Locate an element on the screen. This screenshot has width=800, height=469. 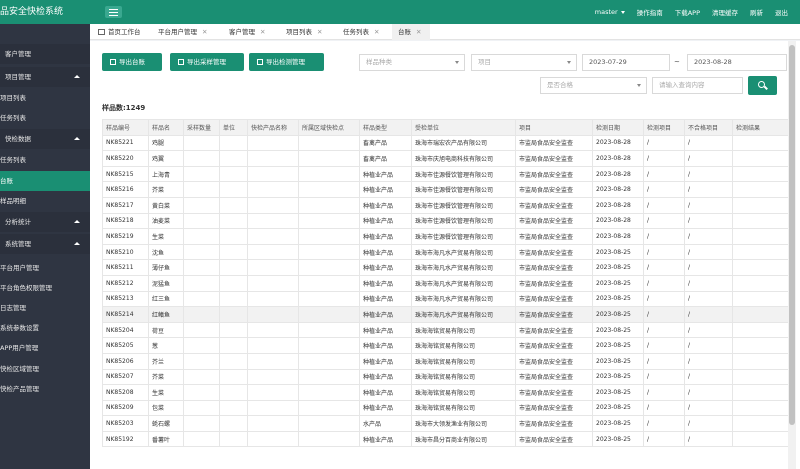
sidebar-item-0: 客户管理 is located at coordinates (45, 54).